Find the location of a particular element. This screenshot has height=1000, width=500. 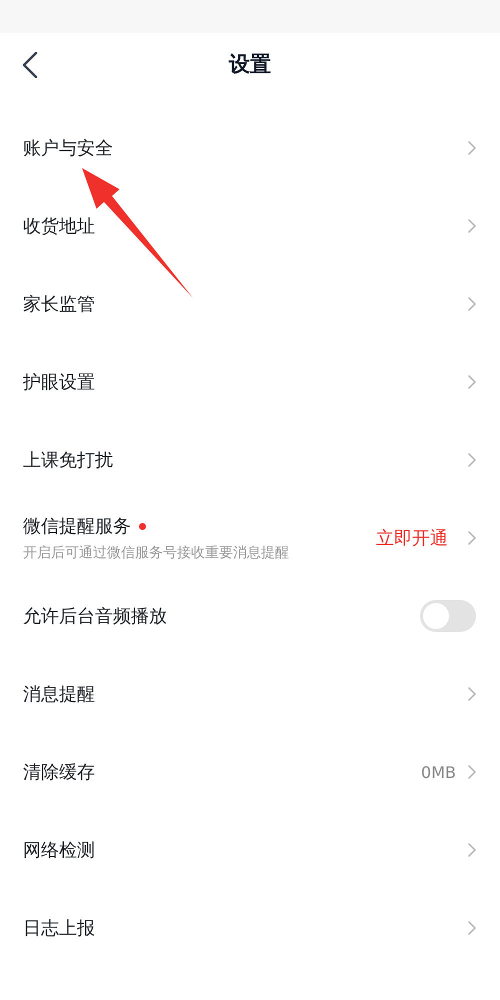

settings-item: 上课免打扰 is located at coordinates (250, 460).